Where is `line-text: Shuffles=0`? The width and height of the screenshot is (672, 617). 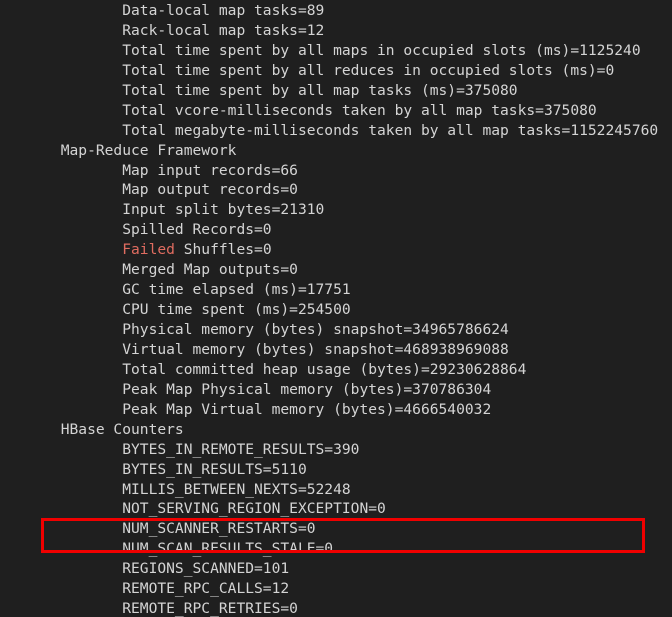
line-text: Shuffles=0 is located at coordinates (223, 250).